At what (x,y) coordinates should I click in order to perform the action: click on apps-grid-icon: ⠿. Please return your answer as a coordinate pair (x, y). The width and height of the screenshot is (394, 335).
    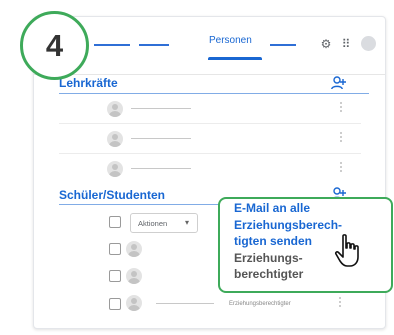
    Looking at the image, I should click on (346, 44).